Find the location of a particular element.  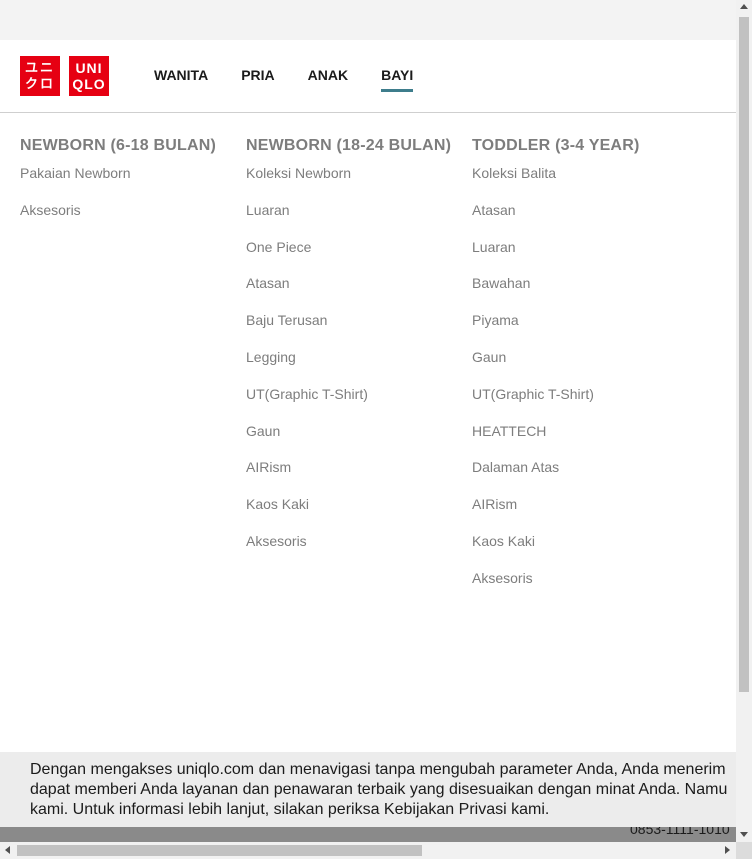

site-header: ユニクロ UNI QLO WANITA PRIA ANAK BAYI is located at coordinates (368, 76).